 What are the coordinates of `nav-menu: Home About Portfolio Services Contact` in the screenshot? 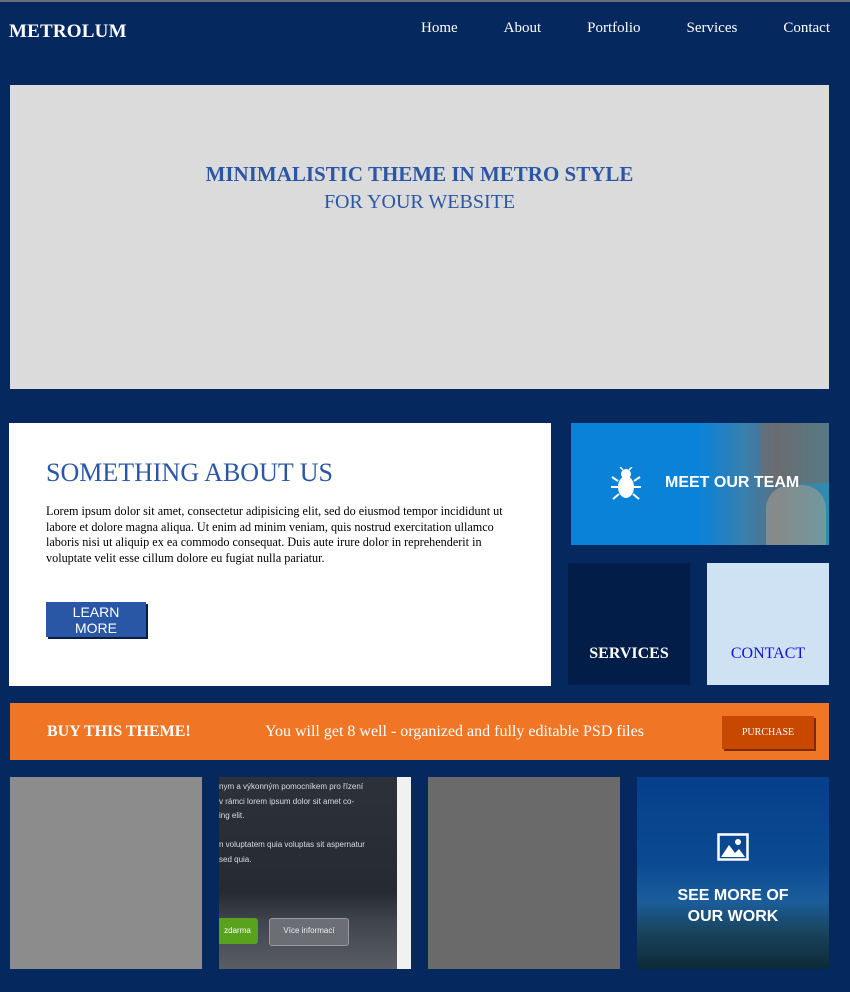 It's located at (602, 28).